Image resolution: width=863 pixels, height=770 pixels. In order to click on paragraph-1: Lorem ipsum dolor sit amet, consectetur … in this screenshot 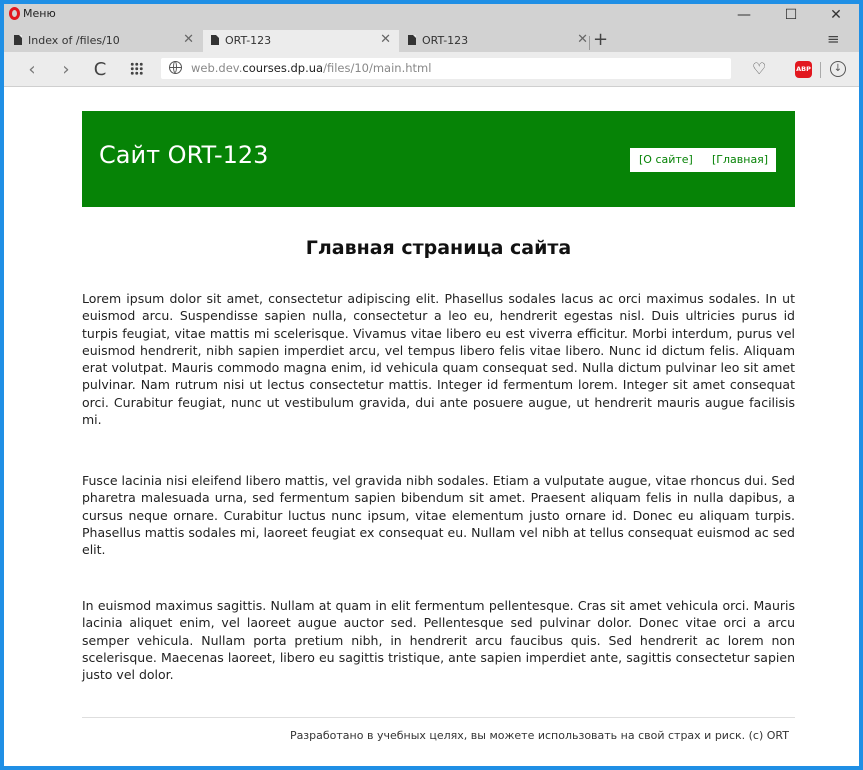, I will do `click(438, 359)`.